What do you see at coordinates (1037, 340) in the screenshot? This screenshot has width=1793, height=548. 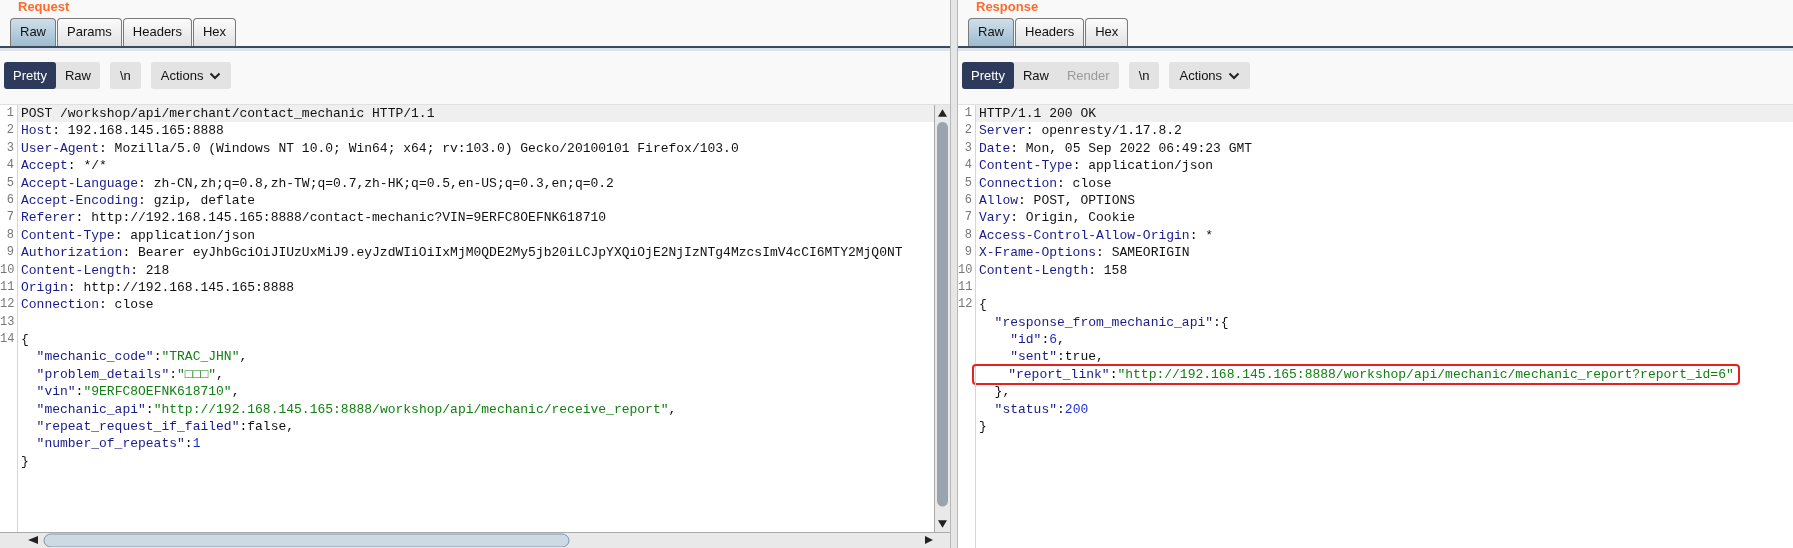 I see `code-line: "id":6,` at bounding box center [1037, 340].